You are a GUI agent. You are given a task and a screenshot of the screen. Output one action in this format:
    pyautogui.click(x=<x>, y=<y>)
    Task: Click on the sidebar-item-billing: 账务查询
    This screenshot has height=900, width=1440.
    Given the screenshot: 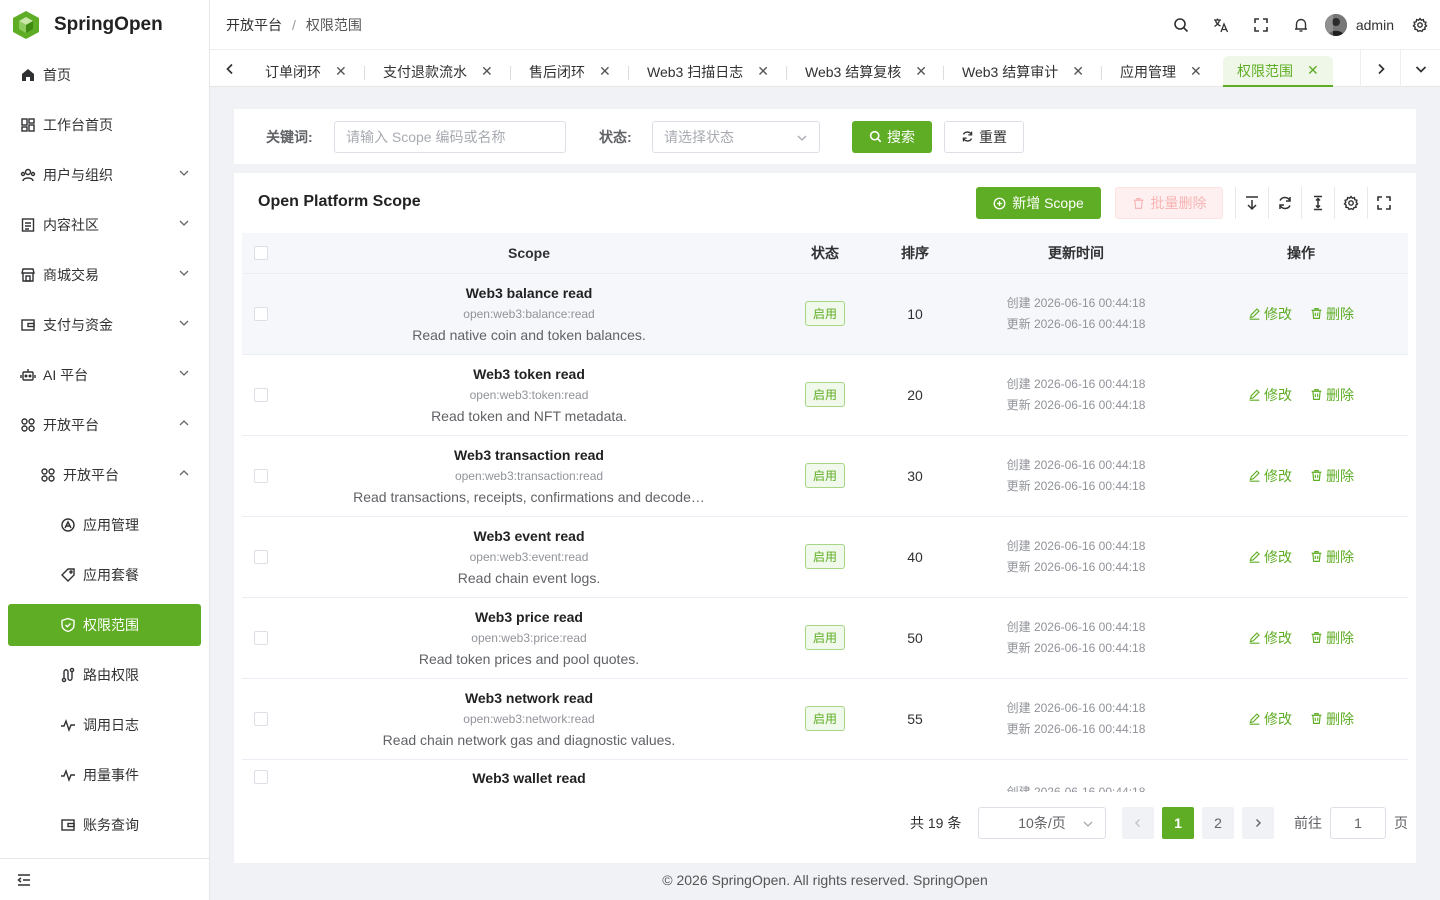 What is the action you would take?
    pyautogui.click(x=104, y=825)
    